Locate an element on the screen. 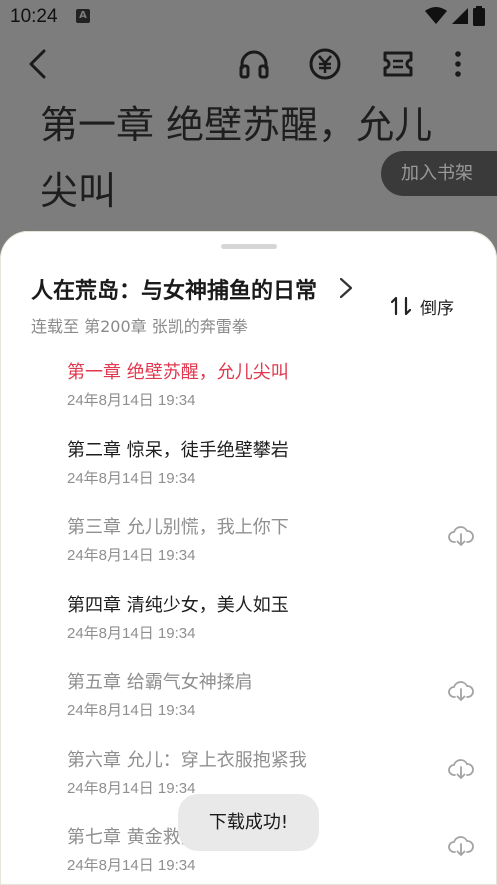 The image size is (497, 885). chevron-right-icon is located at coordinates (346, 288).